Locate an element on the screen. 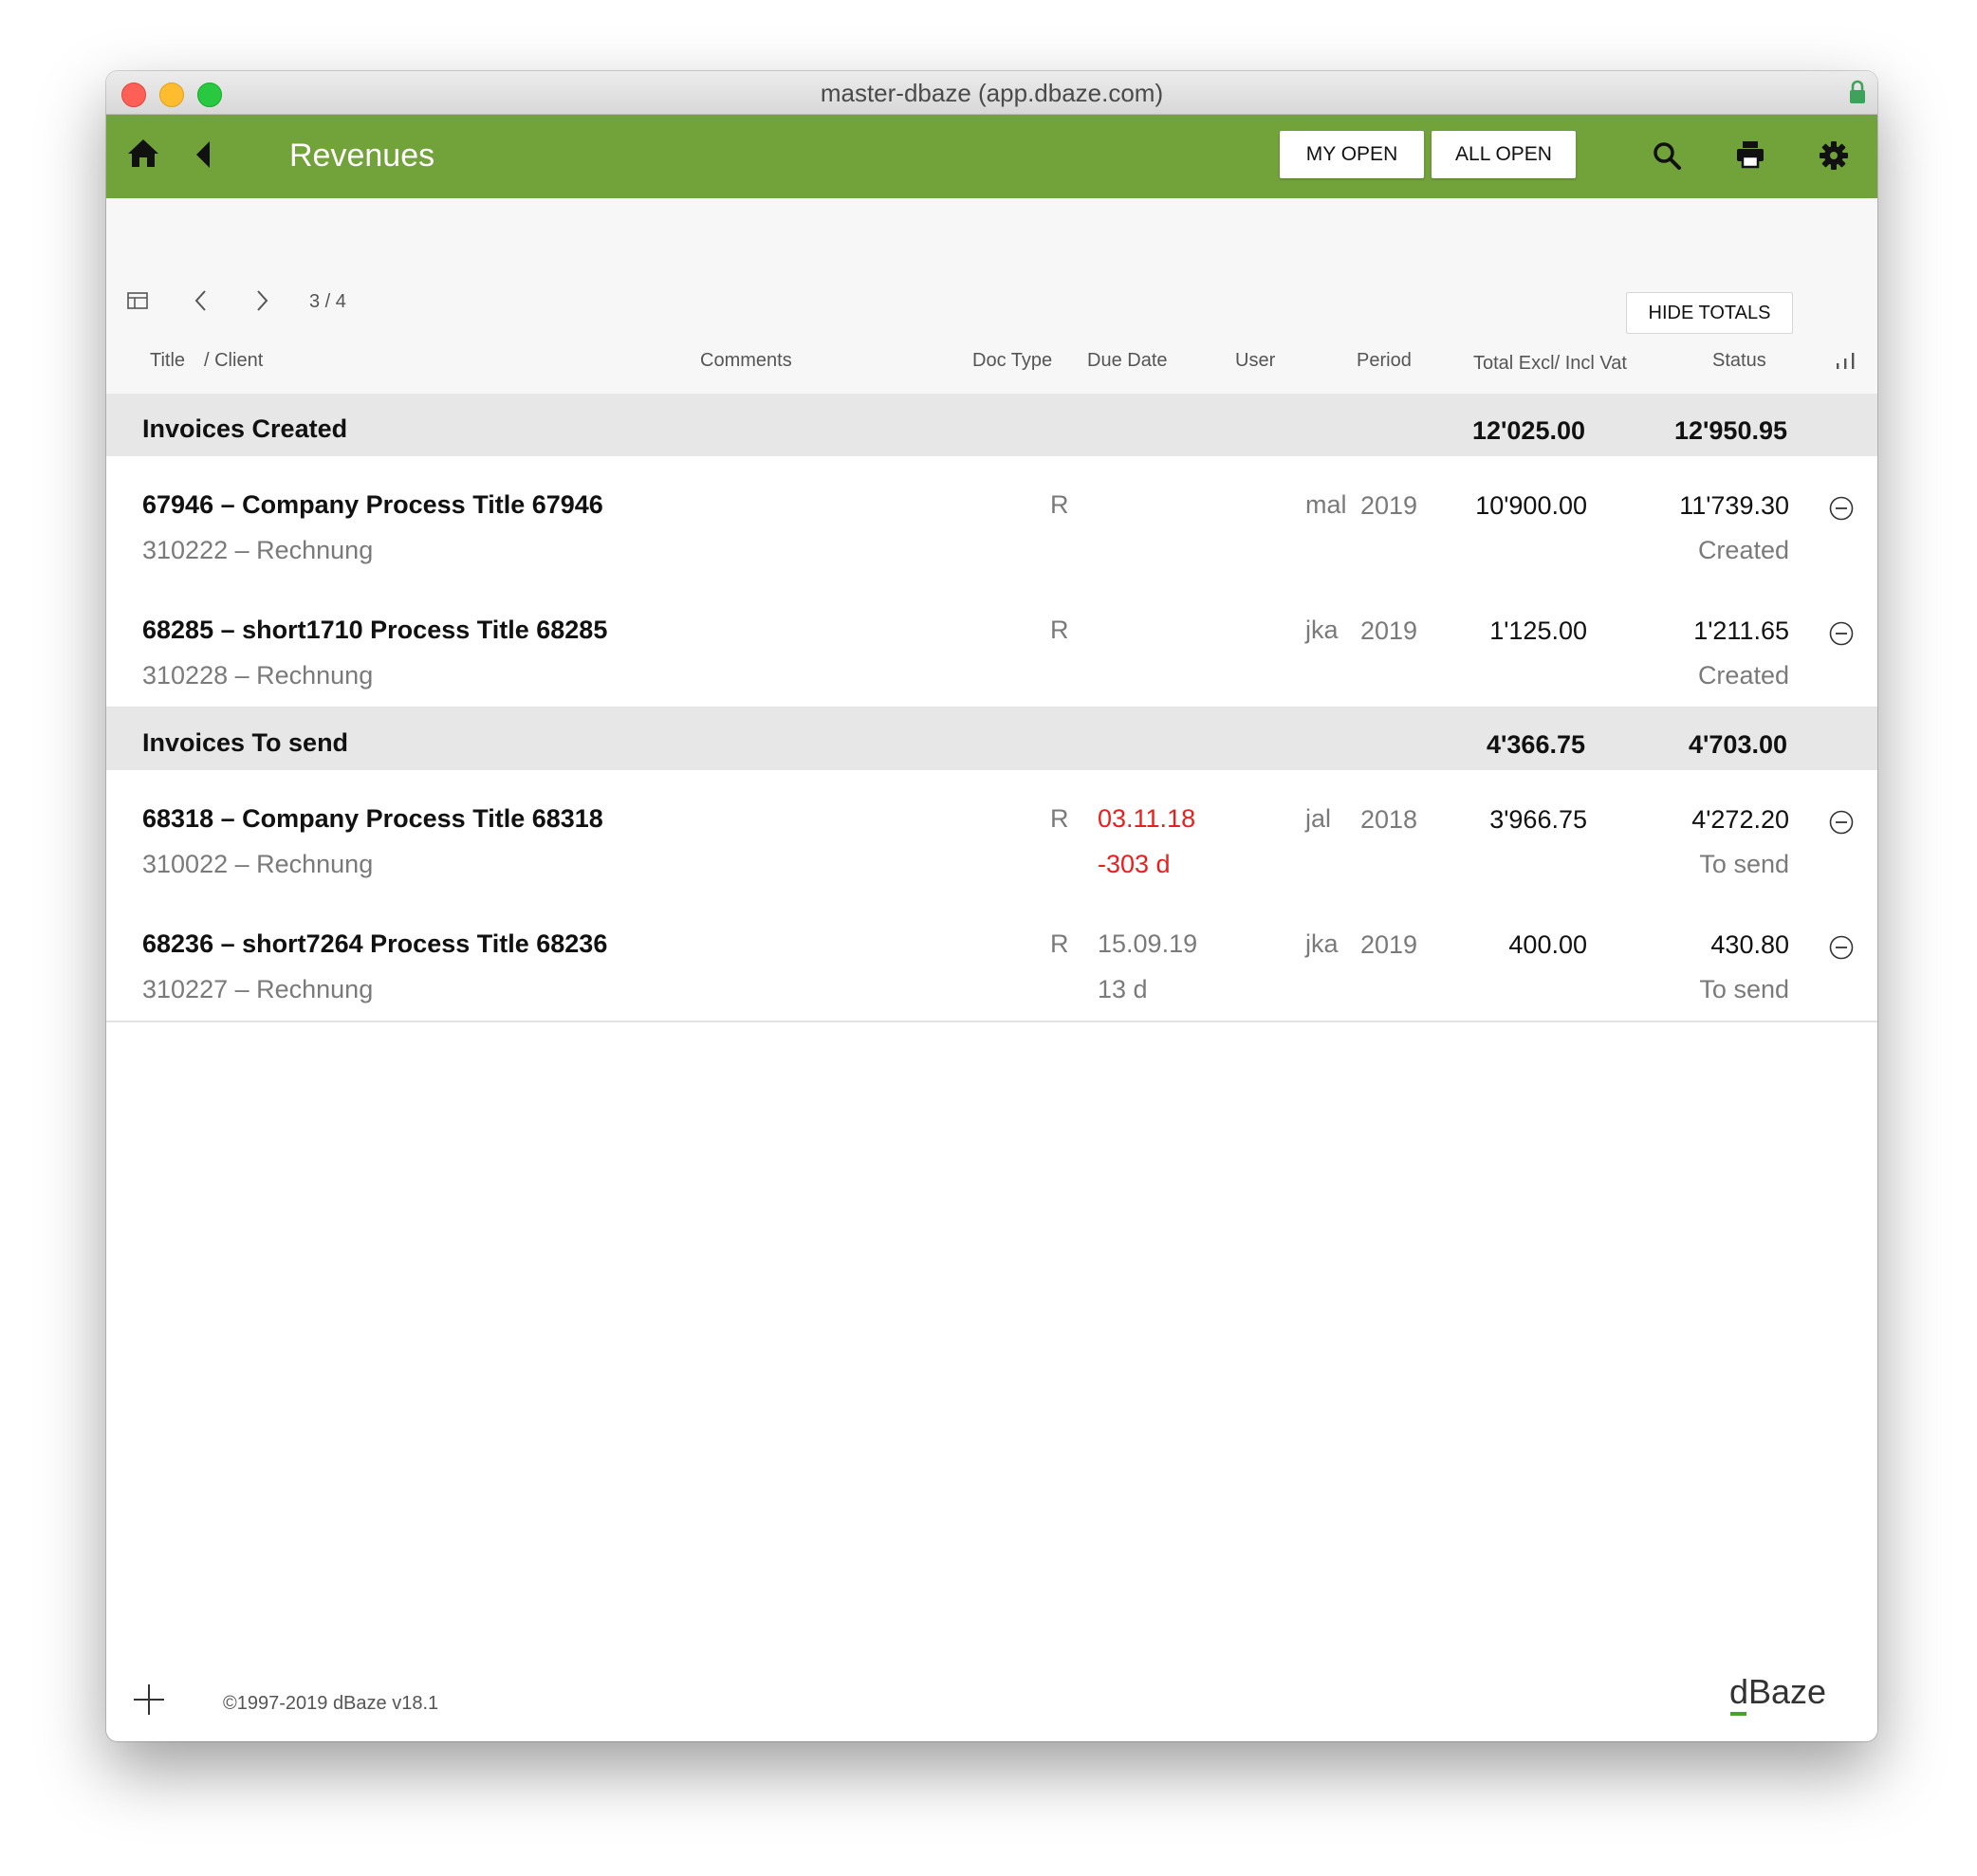 The height and width of the screenshot is (1876, 1977). row-client: 310228 – Rechnung is located at coordinates (258, 675).